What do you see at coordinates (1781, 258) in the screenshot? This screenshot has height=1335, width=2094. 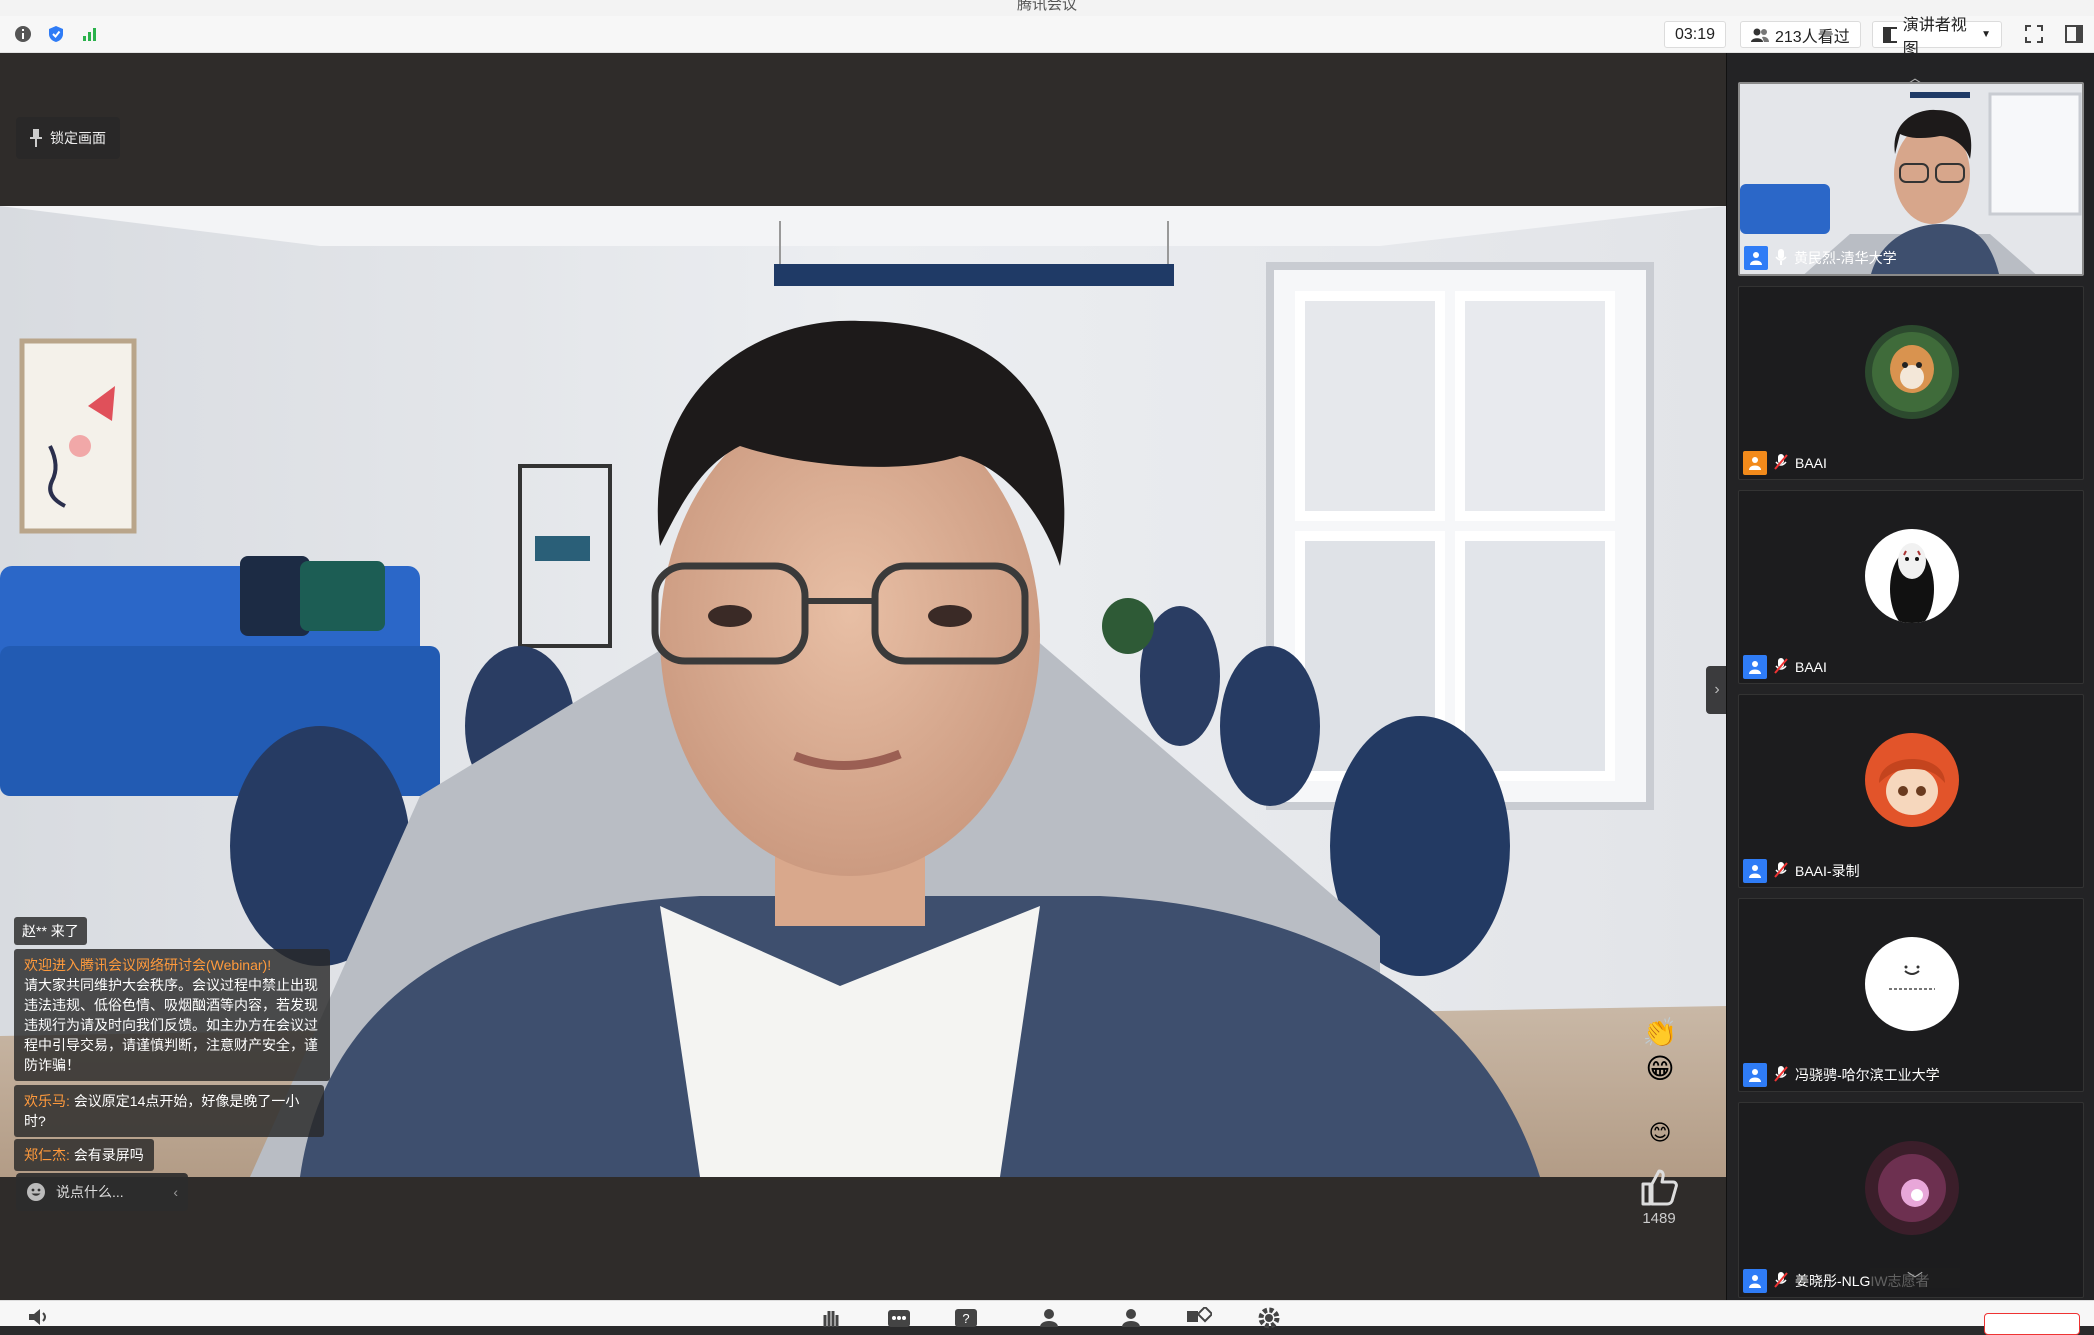 I see `microphone-icon` at bounding box center [1781, 258].